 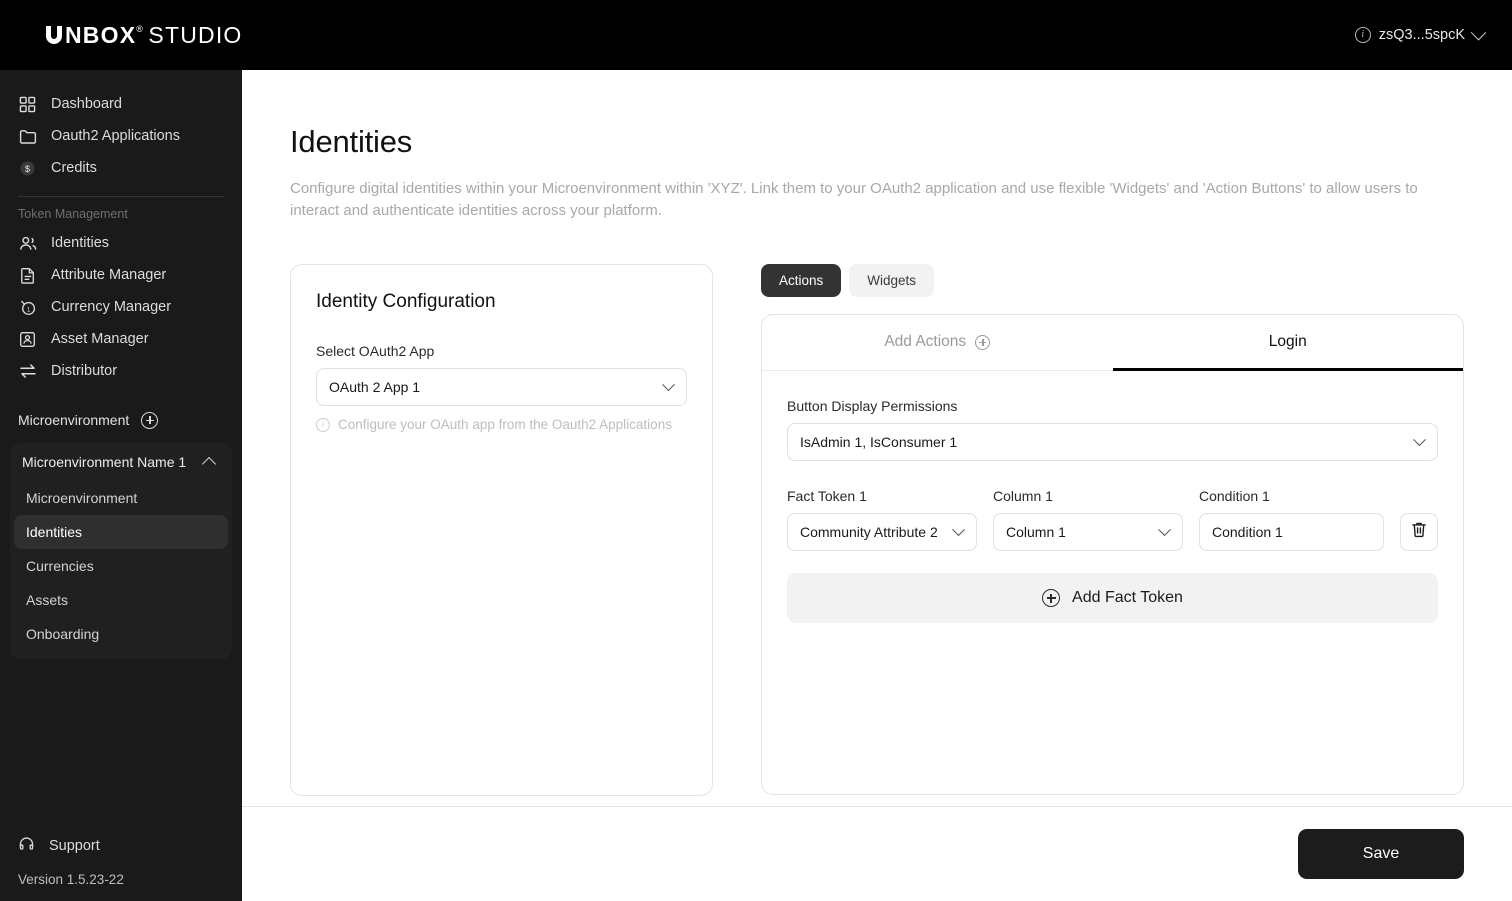 I want to click on save-button: Save, so click(x=1381, y=854).